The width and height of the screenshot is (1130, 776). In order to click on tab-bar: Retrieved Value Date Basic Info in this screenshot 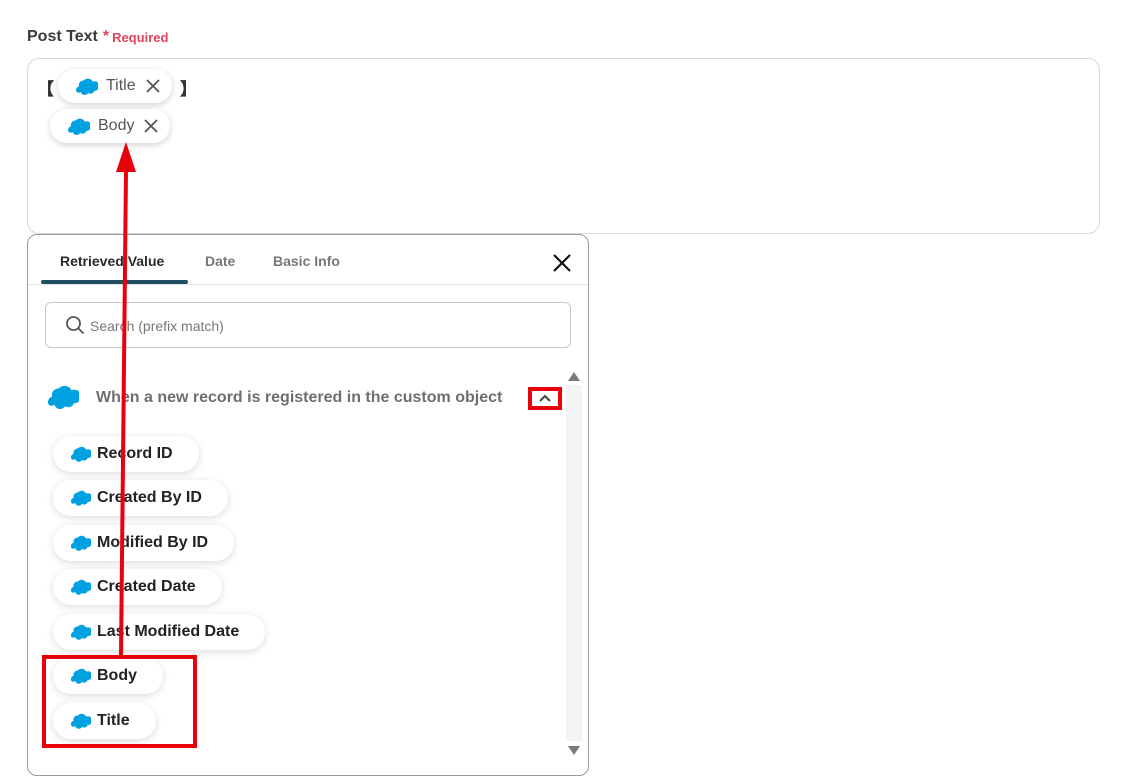, I will do `click(308, 260)`.